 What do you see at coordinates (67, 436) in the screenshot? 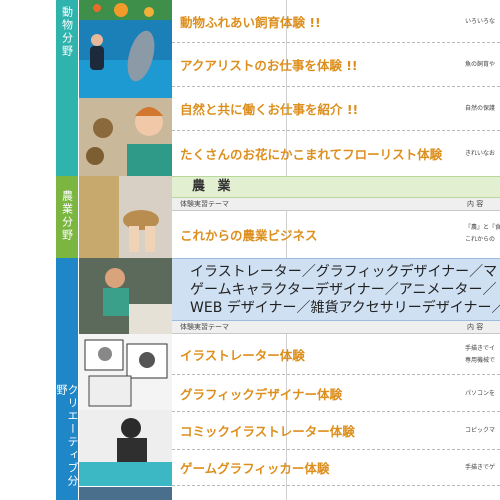
I see `category-label-creative: クリエーティブ分野` at bounding box center [67, 436].